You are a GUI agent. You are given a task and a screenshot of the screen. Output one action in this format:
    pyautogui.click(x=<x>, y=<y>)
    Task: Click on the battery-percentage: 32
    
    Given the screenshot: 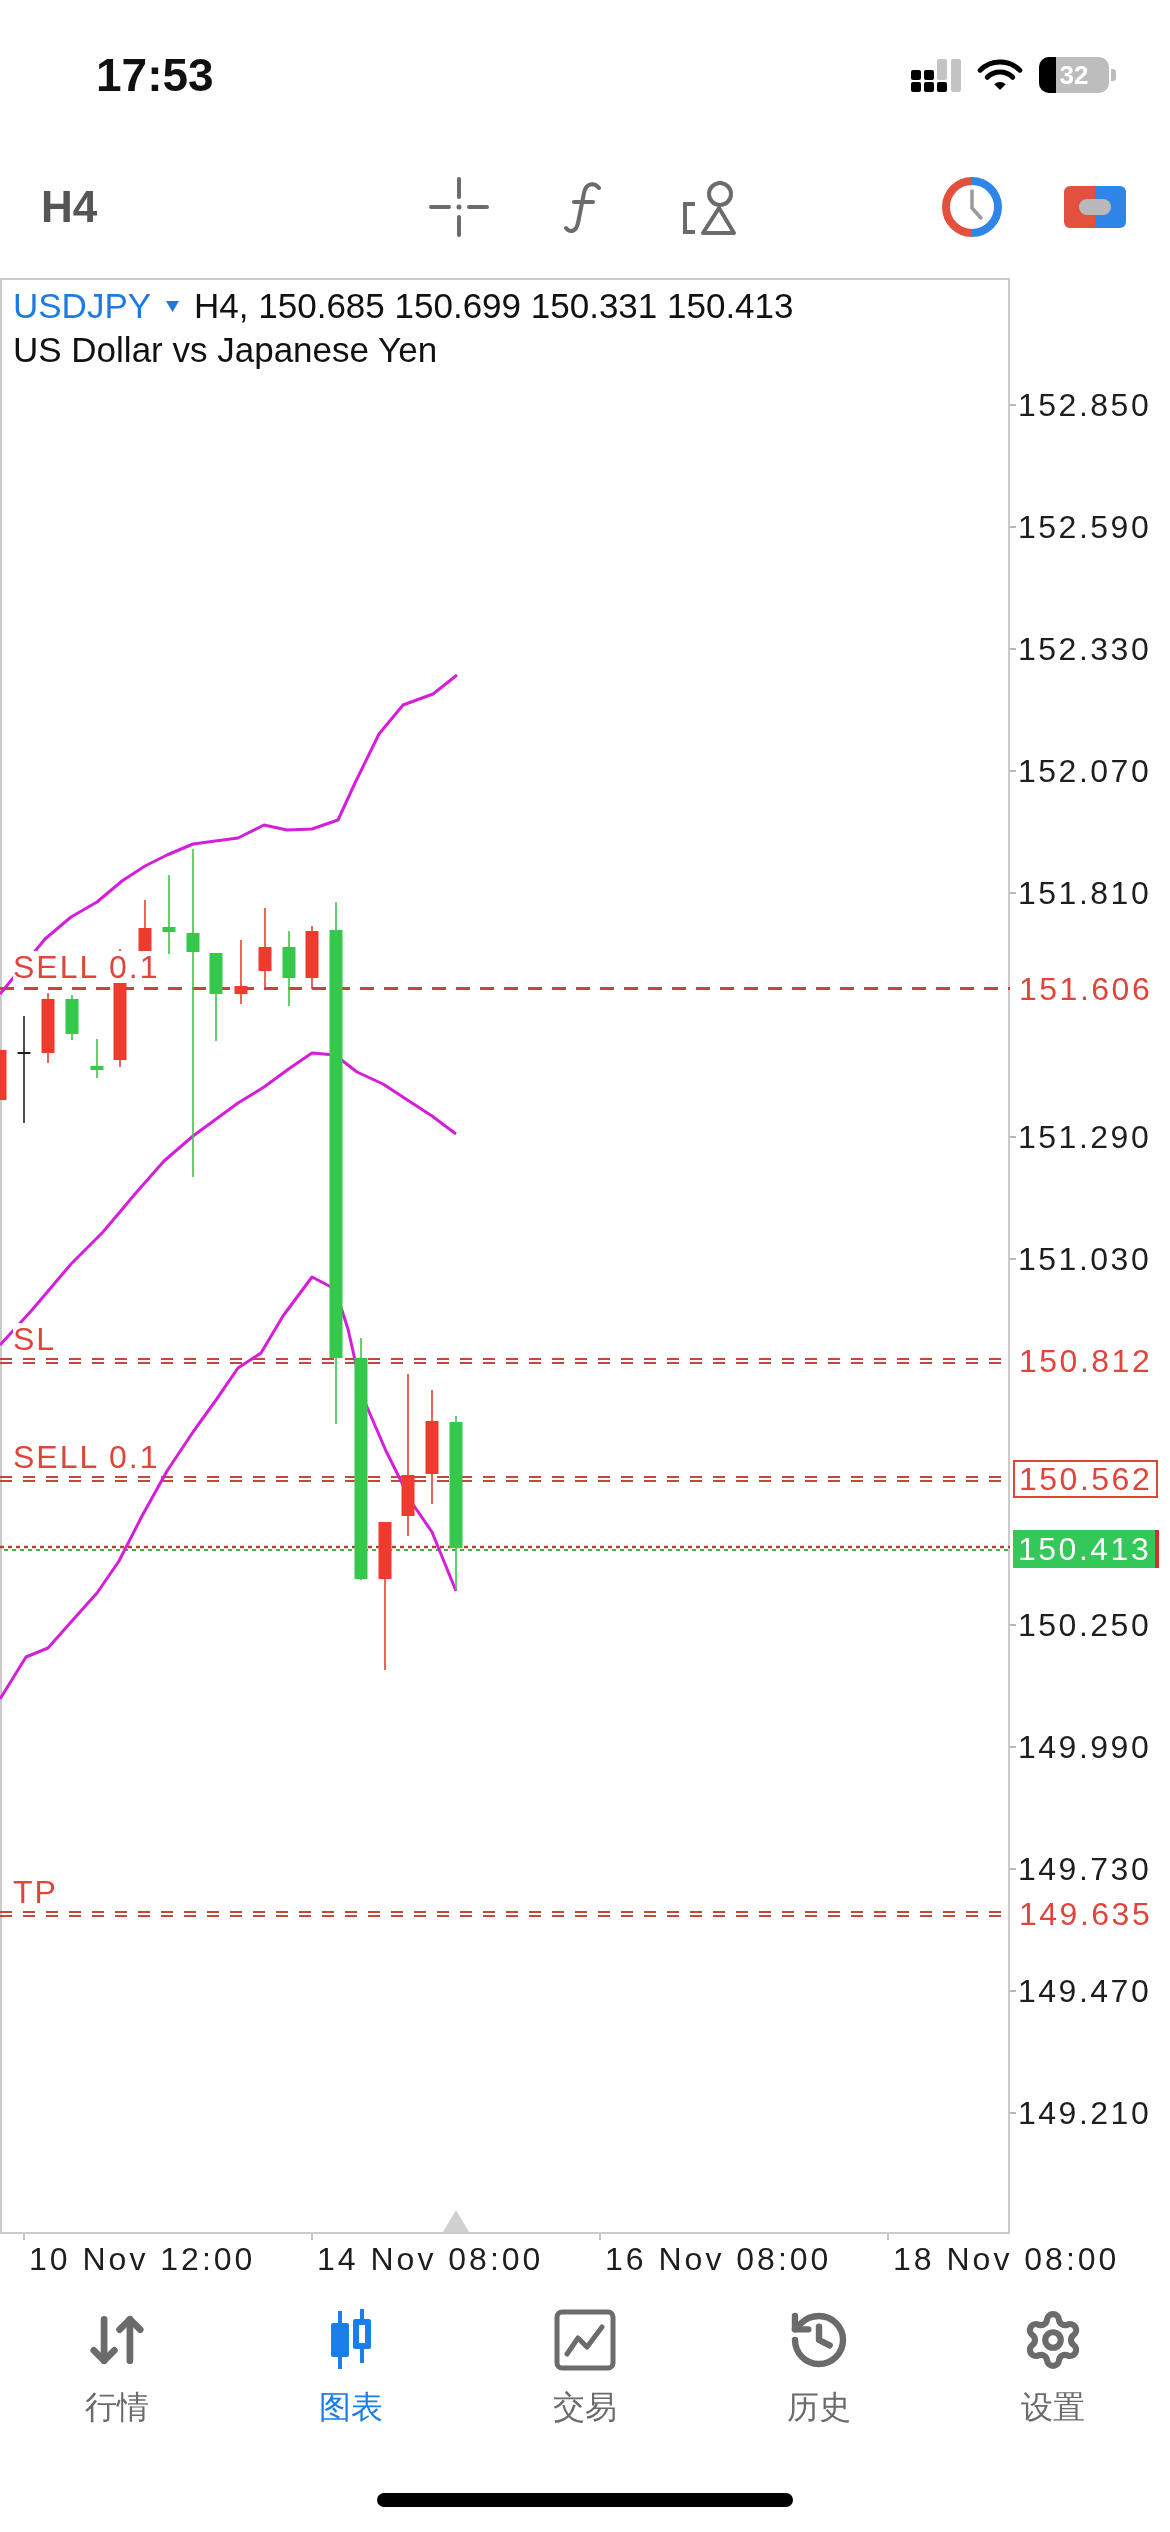 What is the action you would take?
    pyautogui.click(x=1074, y=75)
    